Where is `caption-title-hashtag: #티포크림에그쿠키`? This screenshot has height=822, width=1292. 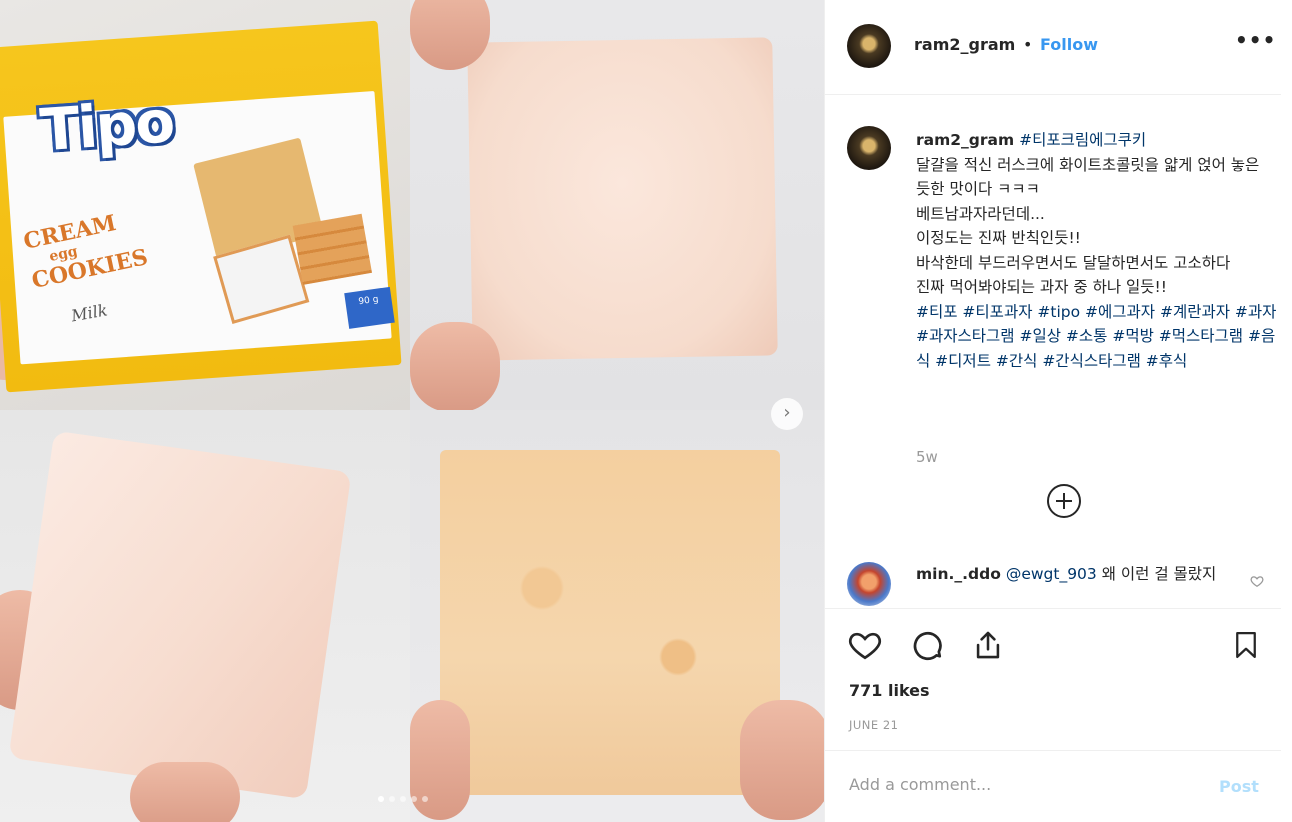 caption-title-hashtag: #티포크림에그쿠키 is located at coordinates (1082, 140).